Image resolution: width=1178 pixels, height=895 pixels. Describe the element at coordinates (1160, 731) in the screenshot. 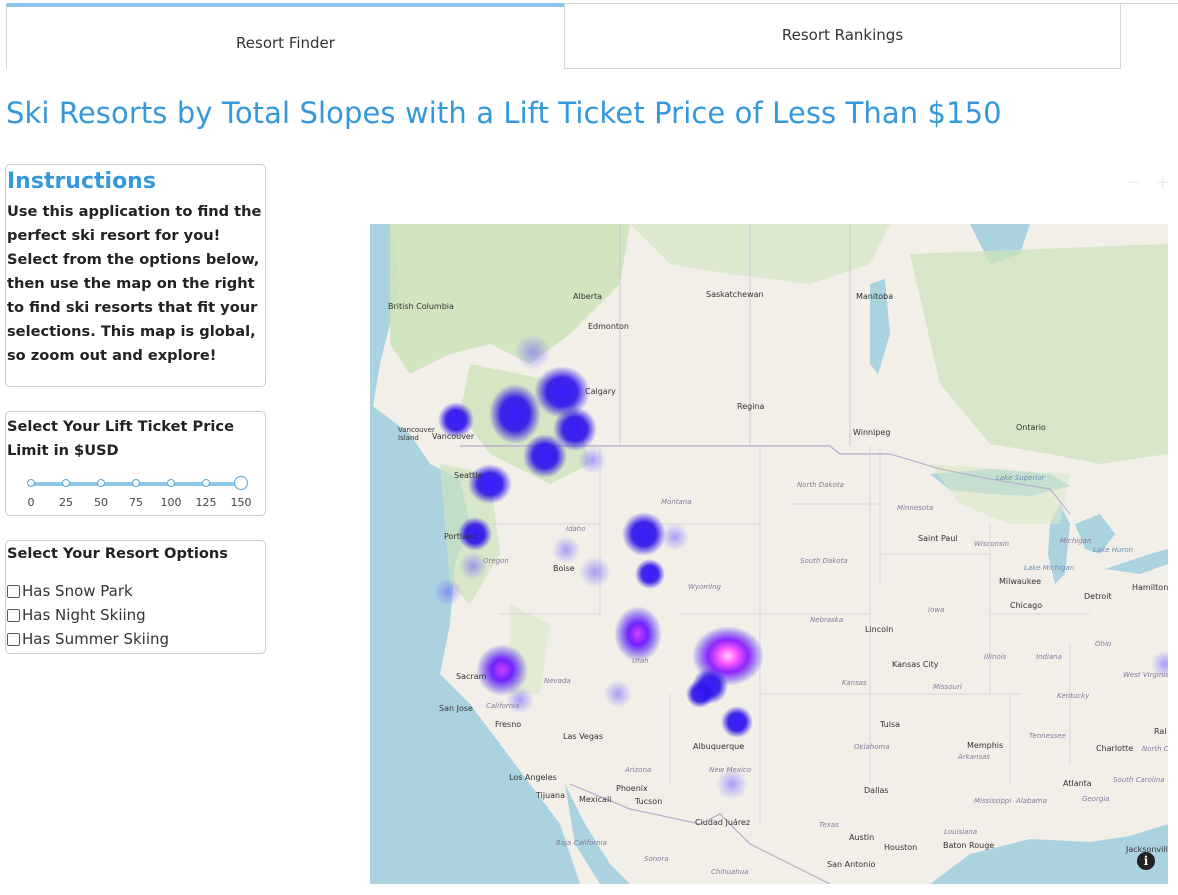

I see `map-label-raleigh: Ral` at that location.